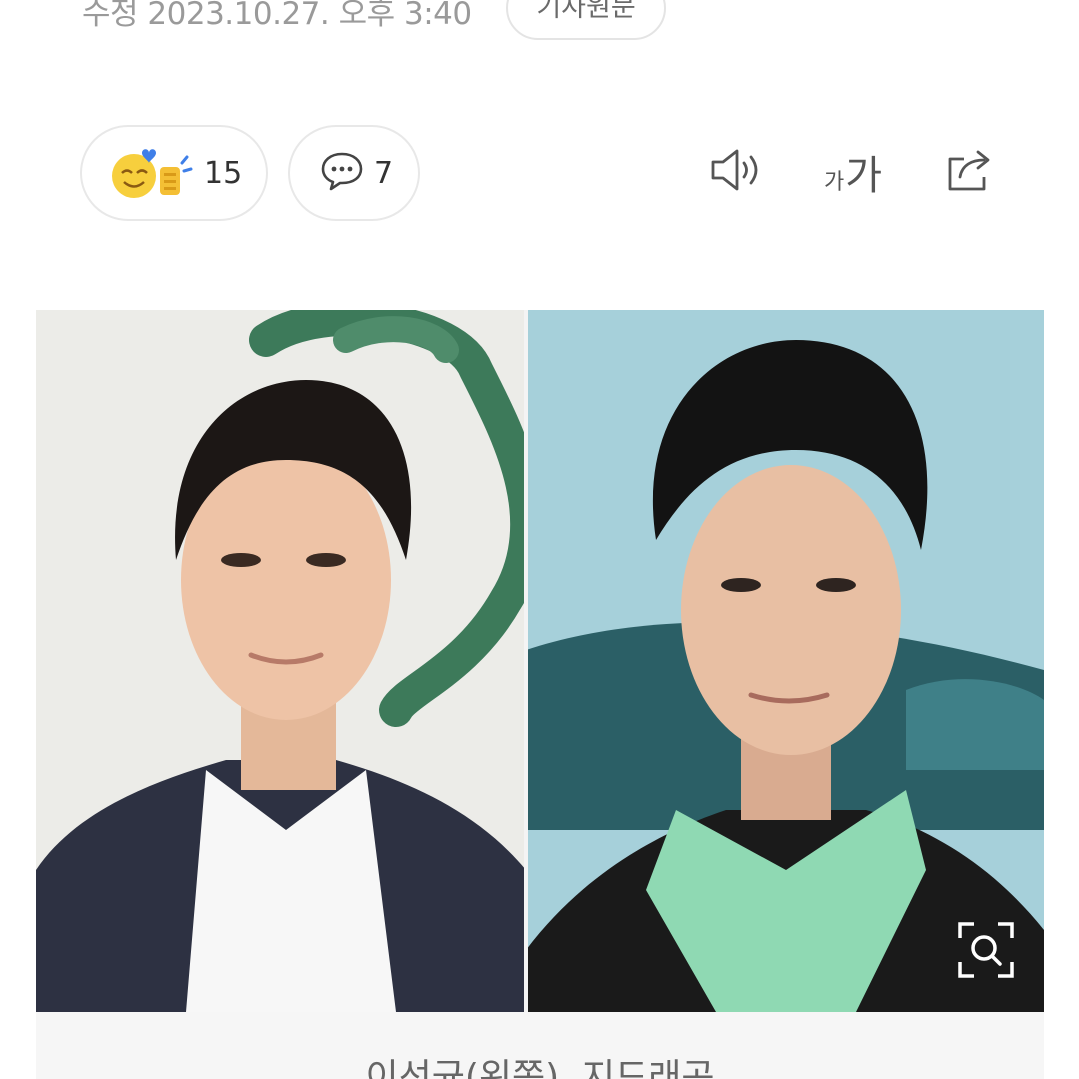 The height and width of the screenshot is (1079, 1079). Describe the element at coordinates (223, 173) in the screenshot. I see `reaction-count: 15` at that location.